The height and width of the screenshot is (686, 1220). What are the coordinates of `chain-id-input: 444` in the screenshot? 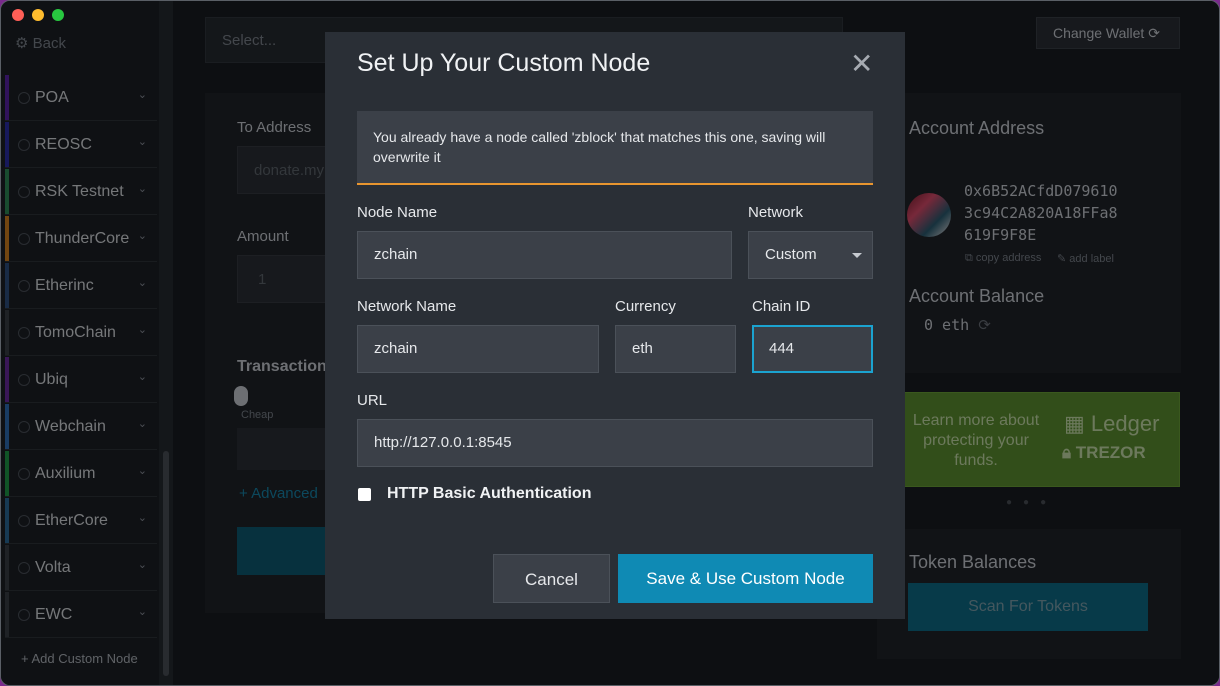 It's located at (812, 349).